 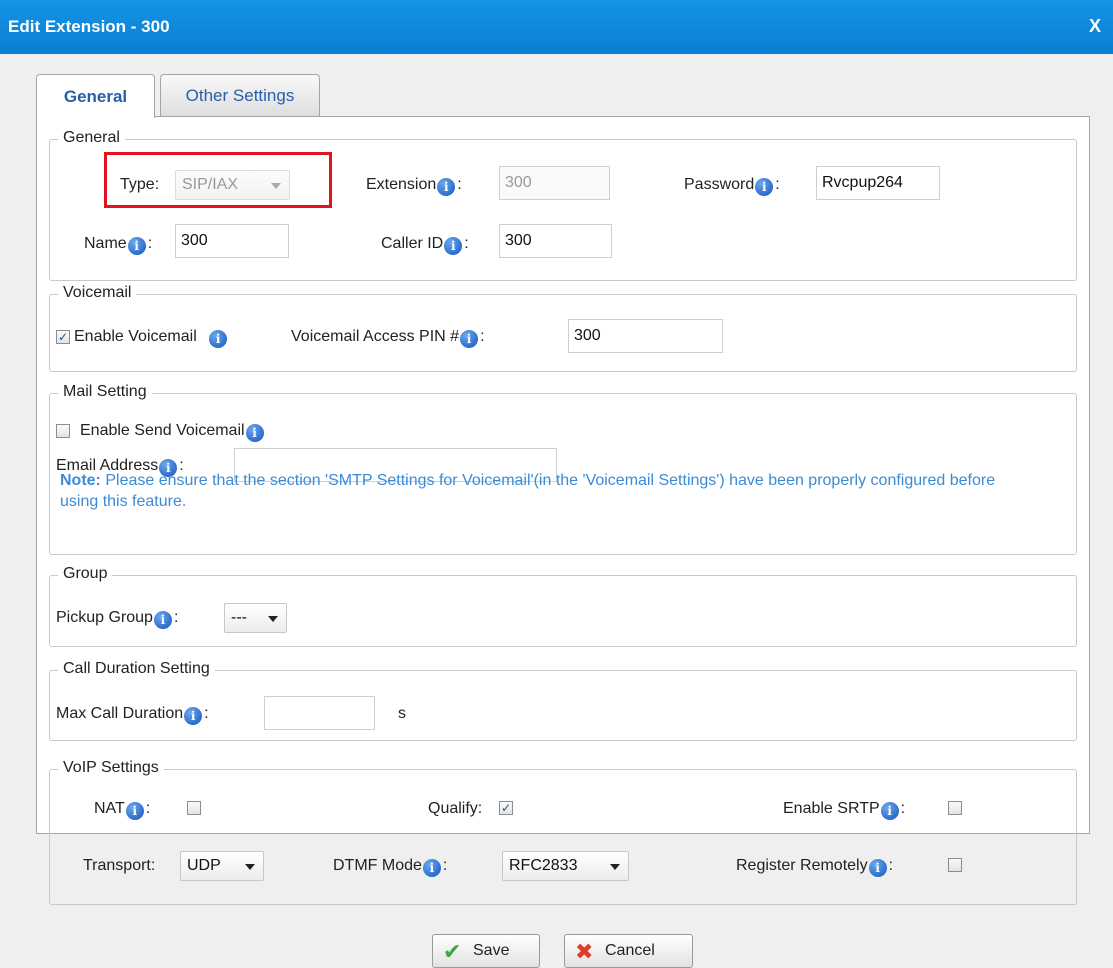 What do you see at coordinates (218, 180) in the screenshot?
I see `type-highlight-box` at bounding box center [218, 180].